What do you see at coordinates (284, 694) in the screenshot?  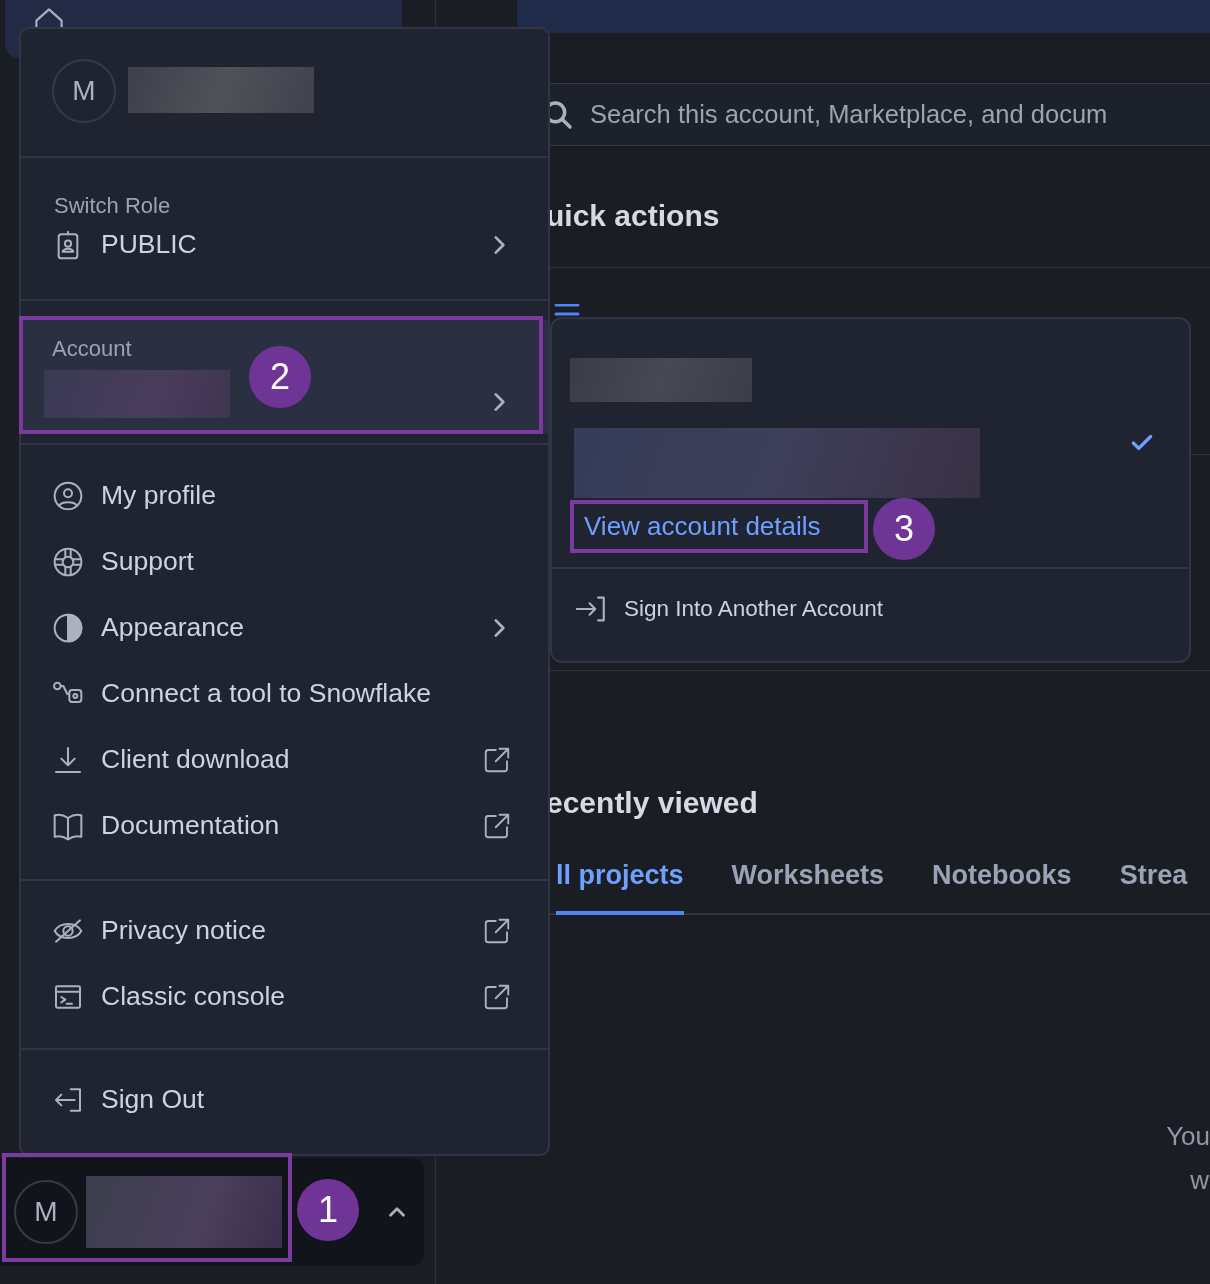 I see `menu-item: Connect a tool to Snowflake` at bounding box center [284, 694].